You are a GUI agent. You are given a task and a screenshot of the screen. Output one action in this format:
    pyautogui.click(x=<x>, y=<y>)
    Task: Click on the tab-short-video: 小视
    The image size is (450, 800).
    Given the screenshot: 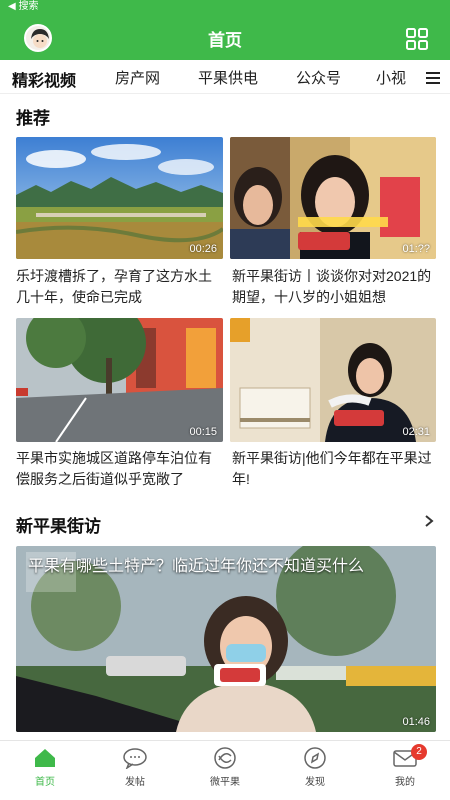 What is the action you would take?
    pyautogui.click(x=392, y=77)
    